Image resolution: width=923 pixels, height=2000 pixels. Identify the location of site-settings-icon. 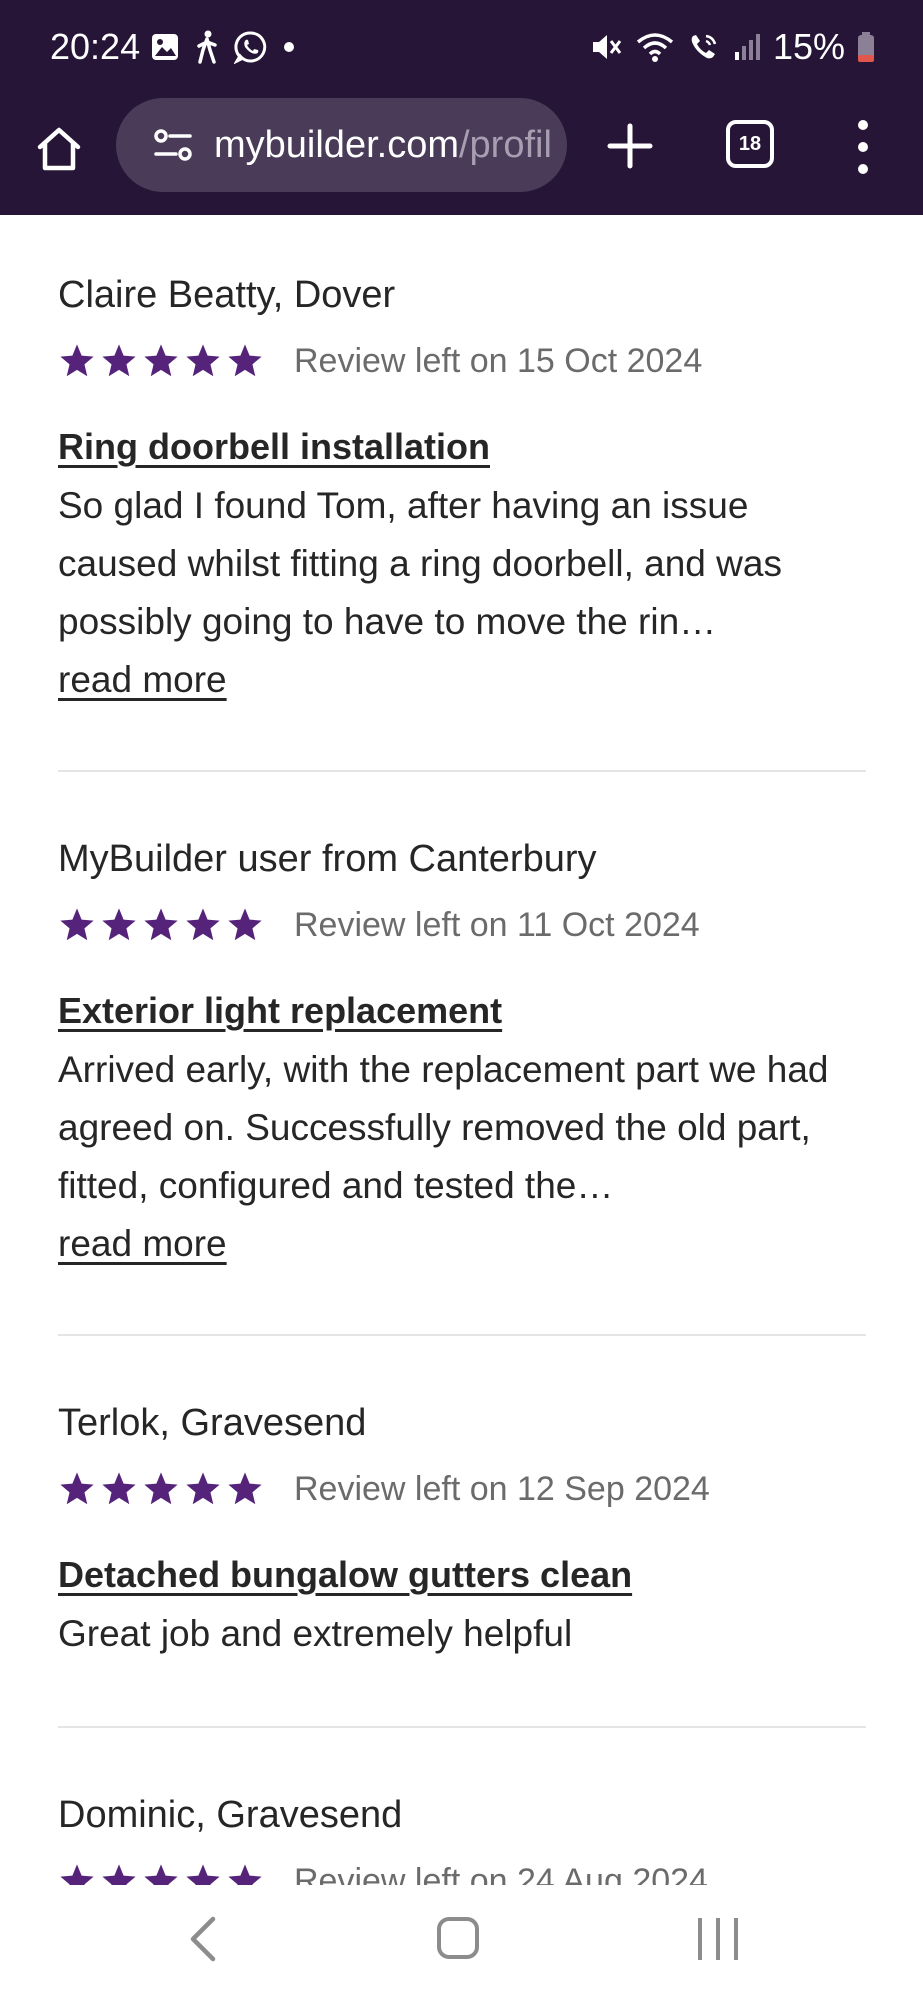
(173, 145).